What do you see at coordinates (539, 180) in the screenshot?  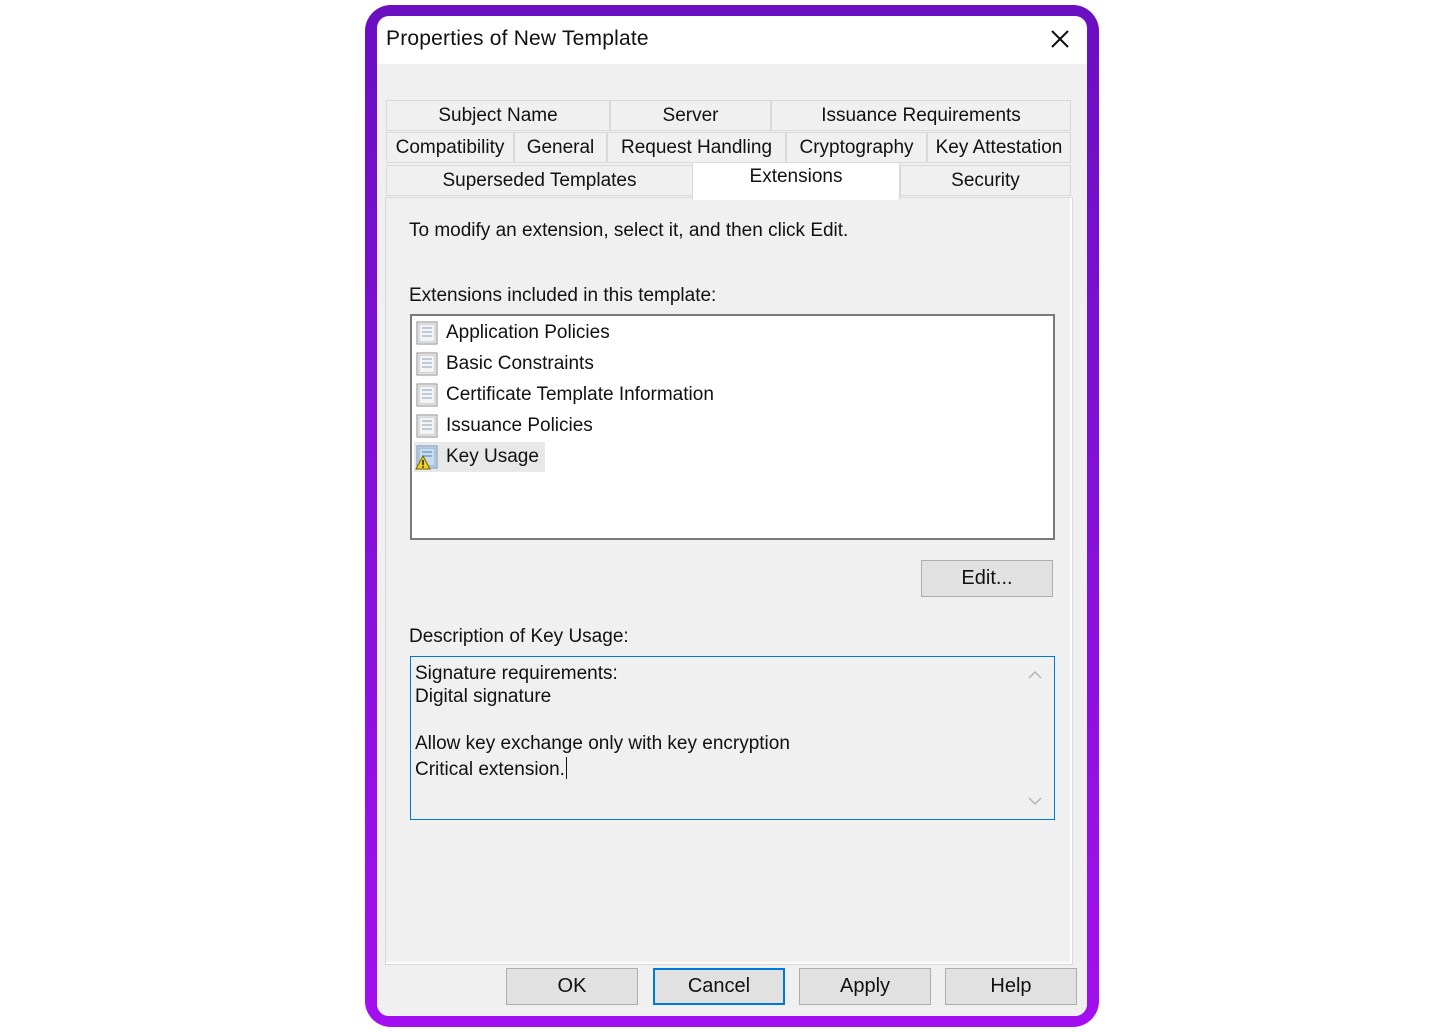 I see `tab-superseded-templates: Superseded Templates` at bounding box center [539, 180].